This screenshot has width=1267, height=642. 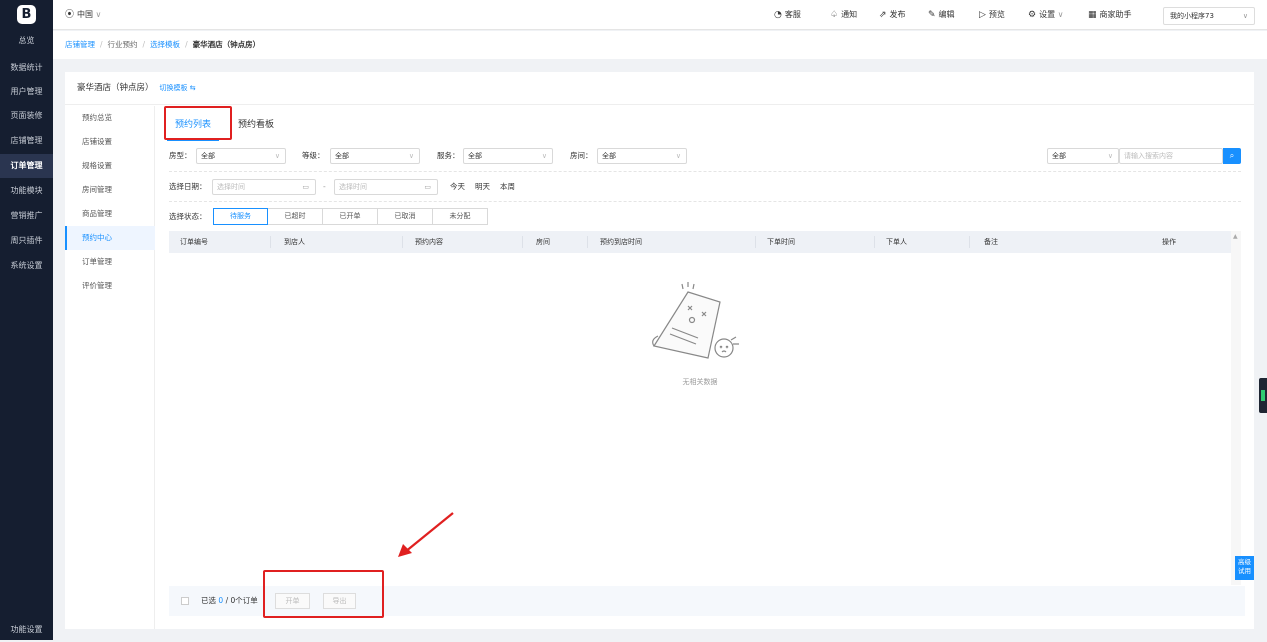 I want to click on mini-program-label: 我的小程序73, so click(x=1192, y=16).